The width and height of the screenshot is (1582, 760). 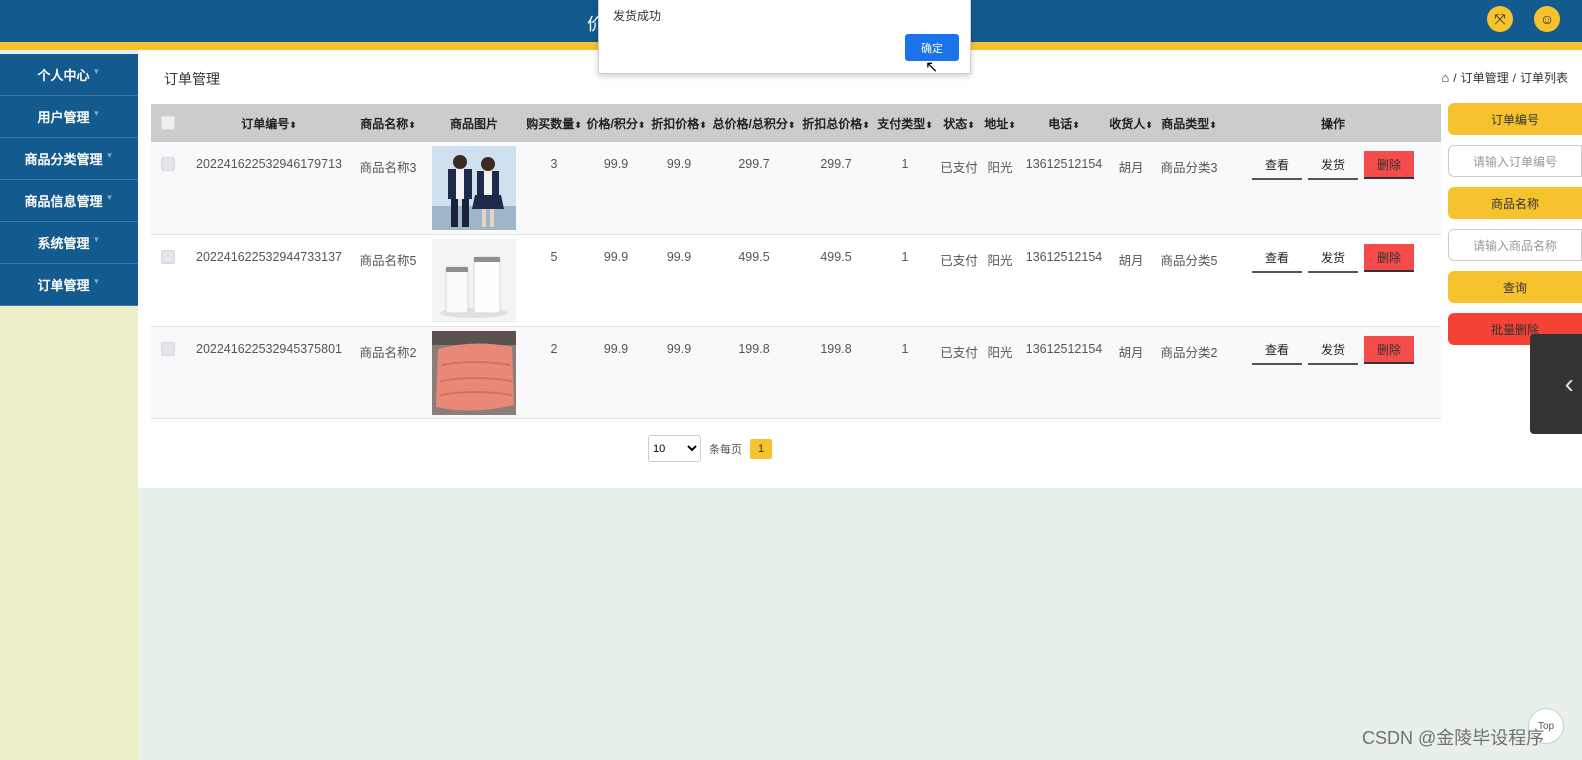 What do you see at coordinates (388, 123) in the screenshot?
I see `header-product-name: 商品名称⬍` at bounding box center [388, 123].